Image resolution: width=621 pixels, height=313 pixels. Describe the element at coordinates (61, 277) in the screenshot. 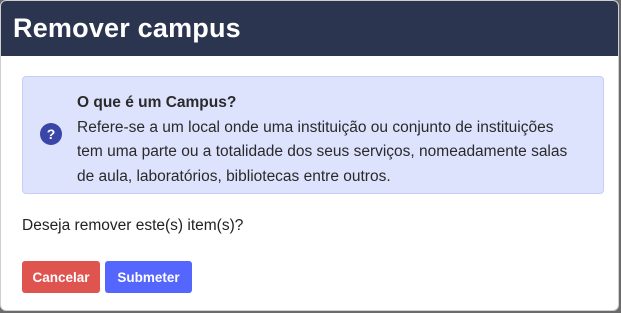

I see `cancel-button: Cancelar` at that location.